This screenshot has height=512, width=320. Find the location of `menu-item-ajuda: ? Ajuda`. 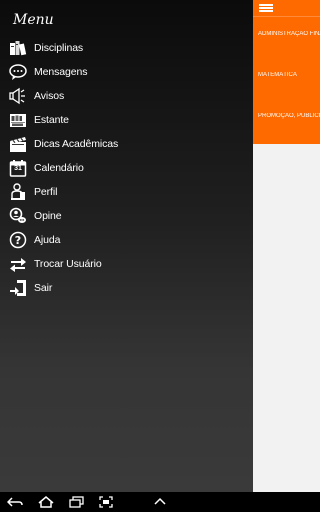

menu-item-ajuda: ? Ajuda is located at coordinates (128, 240).